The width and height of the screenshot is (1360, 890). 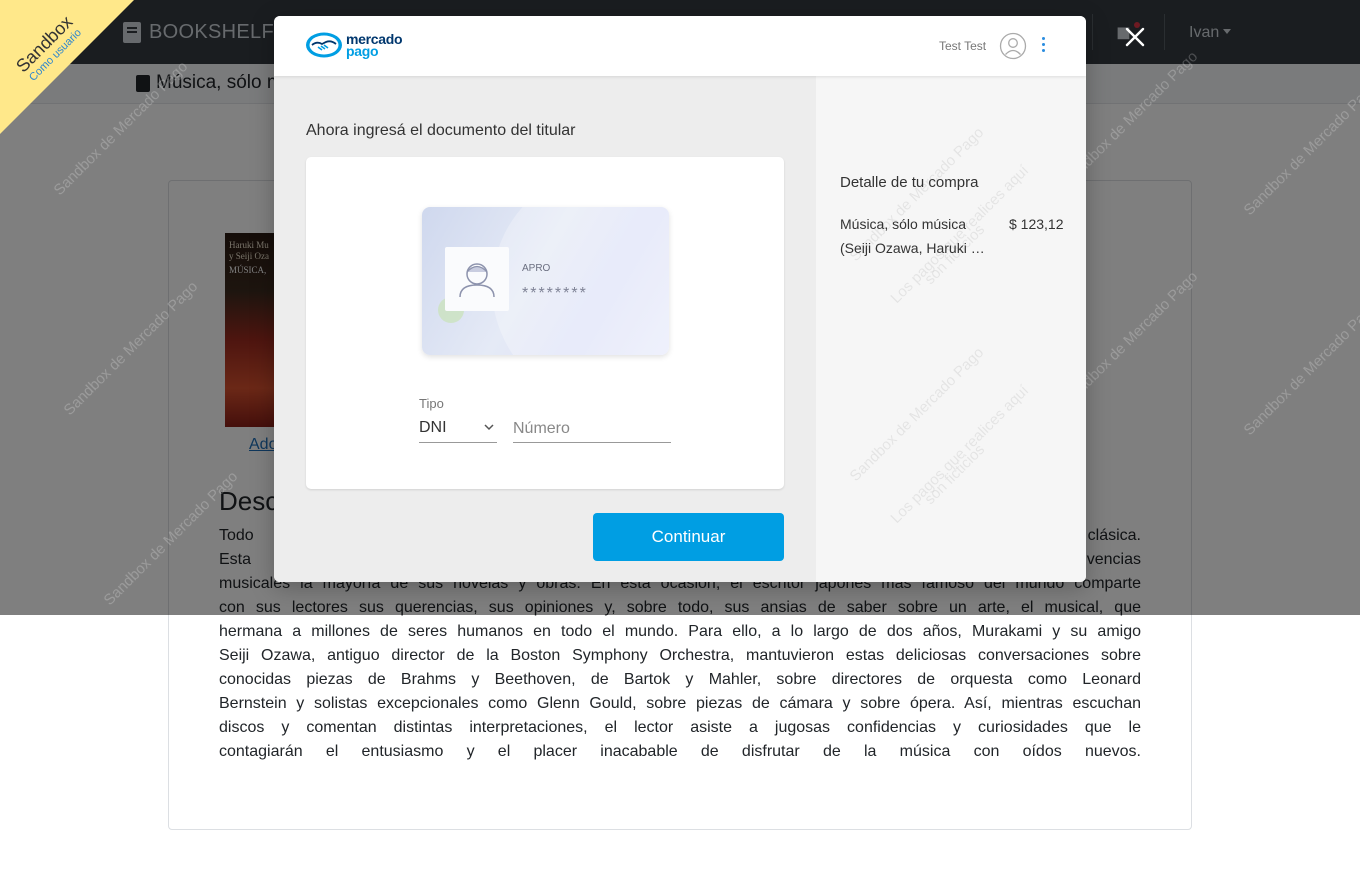 What do you see at coordinates (431, 403) in the screenshot?
I see `doc-type-label: Tipo` at bounding box center [431, 403].